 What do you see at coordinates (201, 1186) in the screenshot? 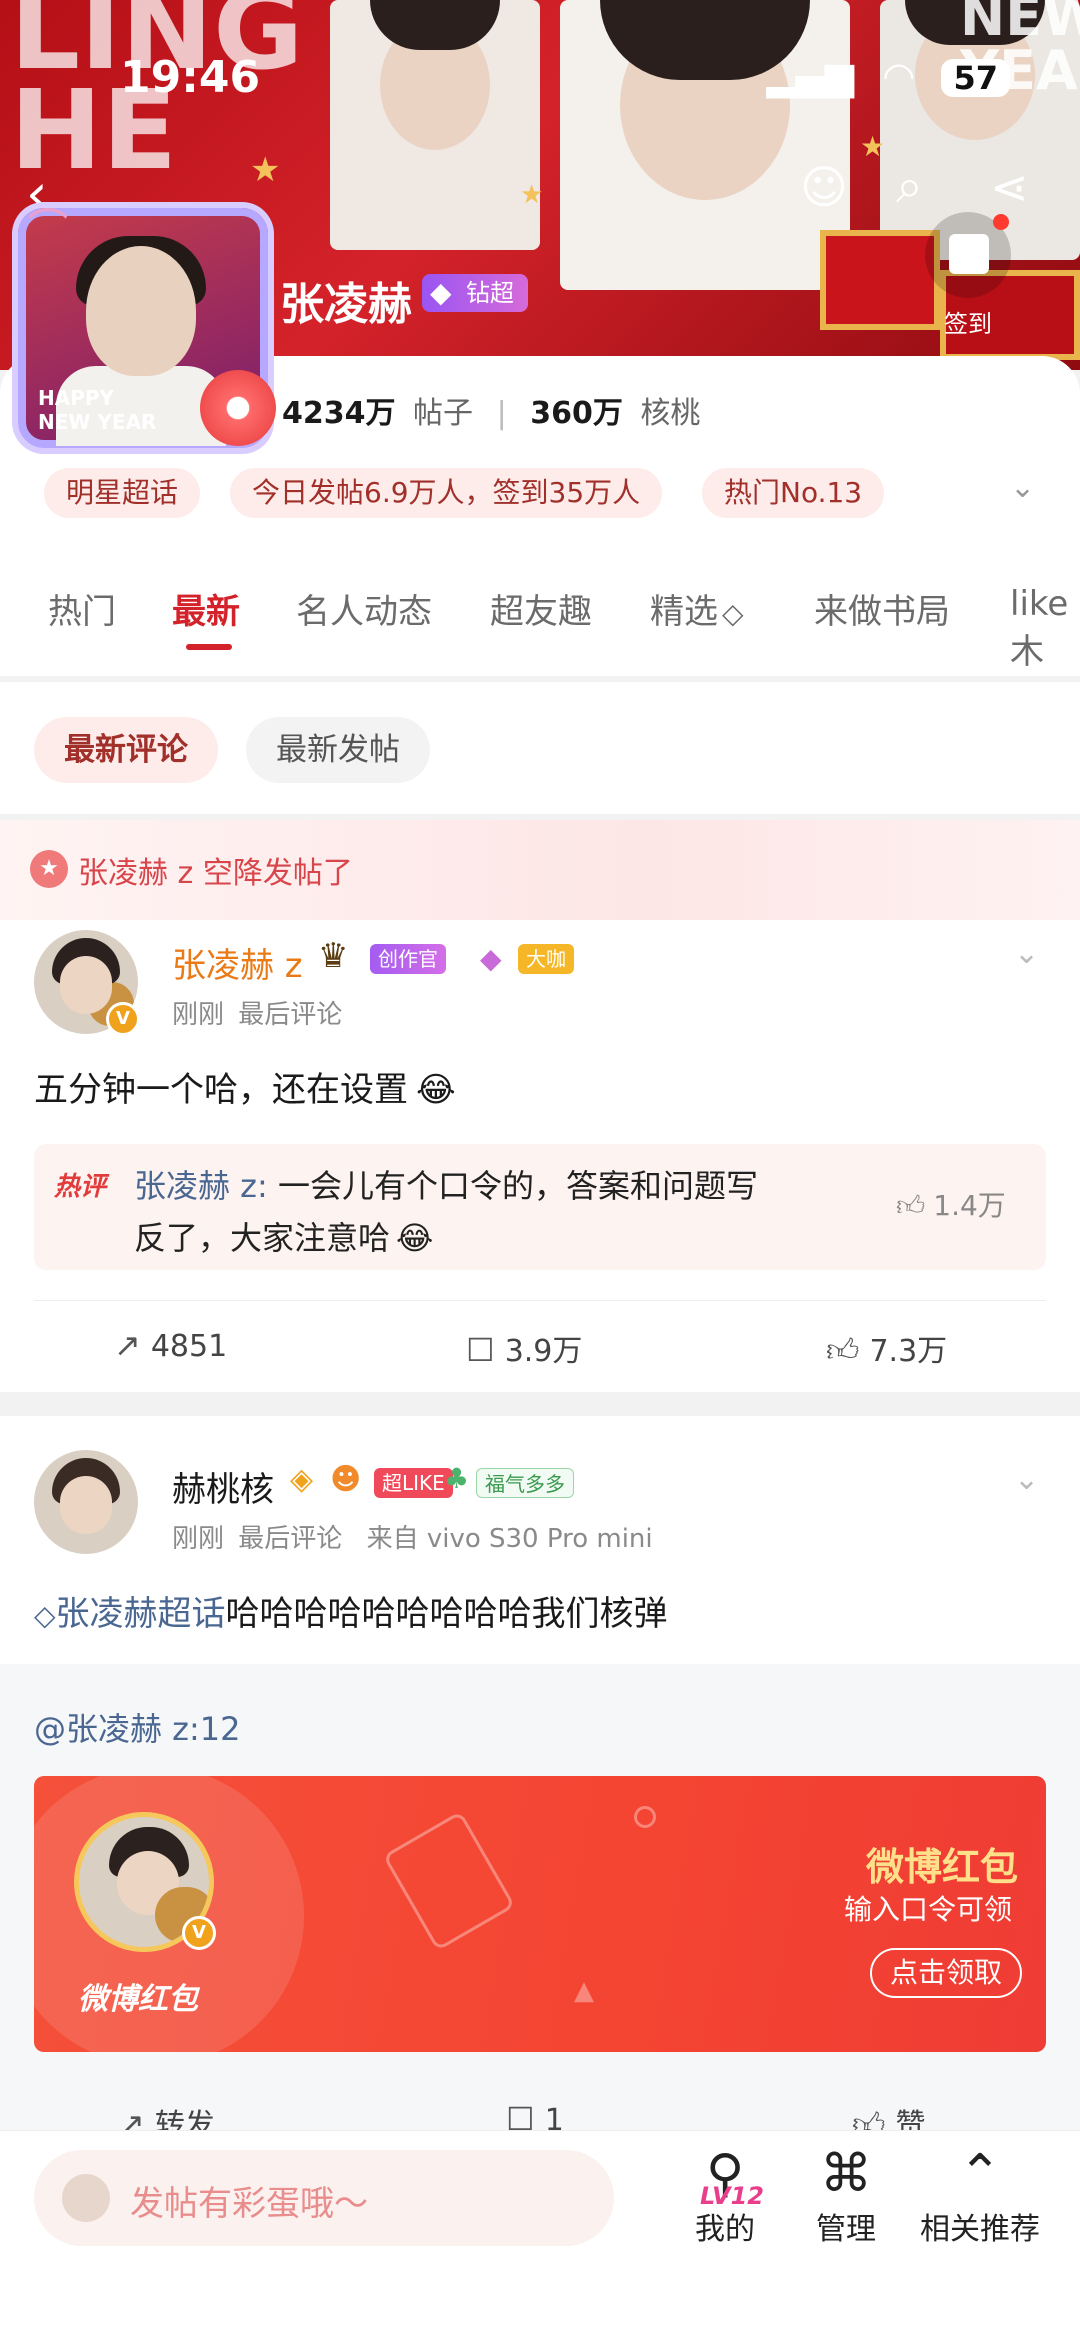
I see `hot-comment-author: 张凌赫 z:` at bounding box center [201, 1186].